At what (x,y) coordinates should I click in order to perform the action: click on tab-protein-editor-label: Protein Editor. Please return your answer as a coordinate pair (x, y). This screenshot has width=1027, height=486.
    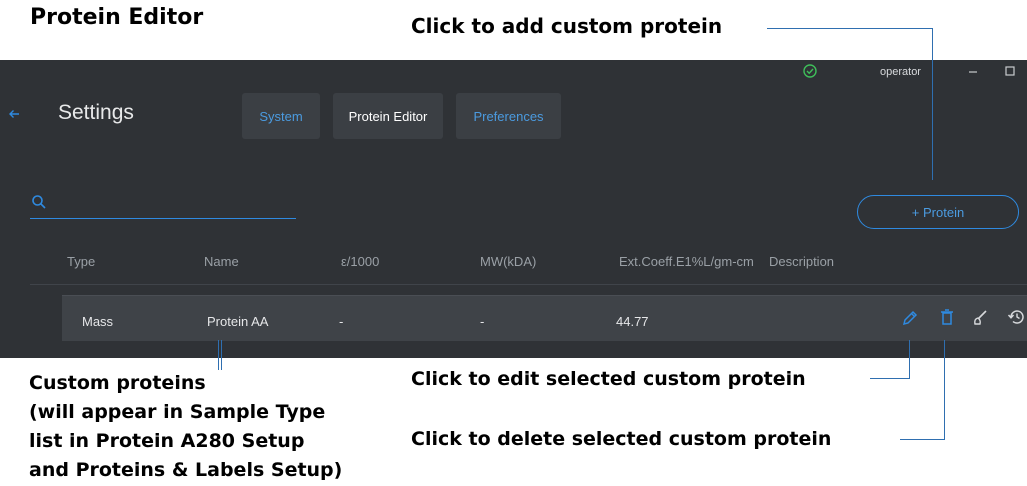
    Looking at the image, I should click on (388, 116).